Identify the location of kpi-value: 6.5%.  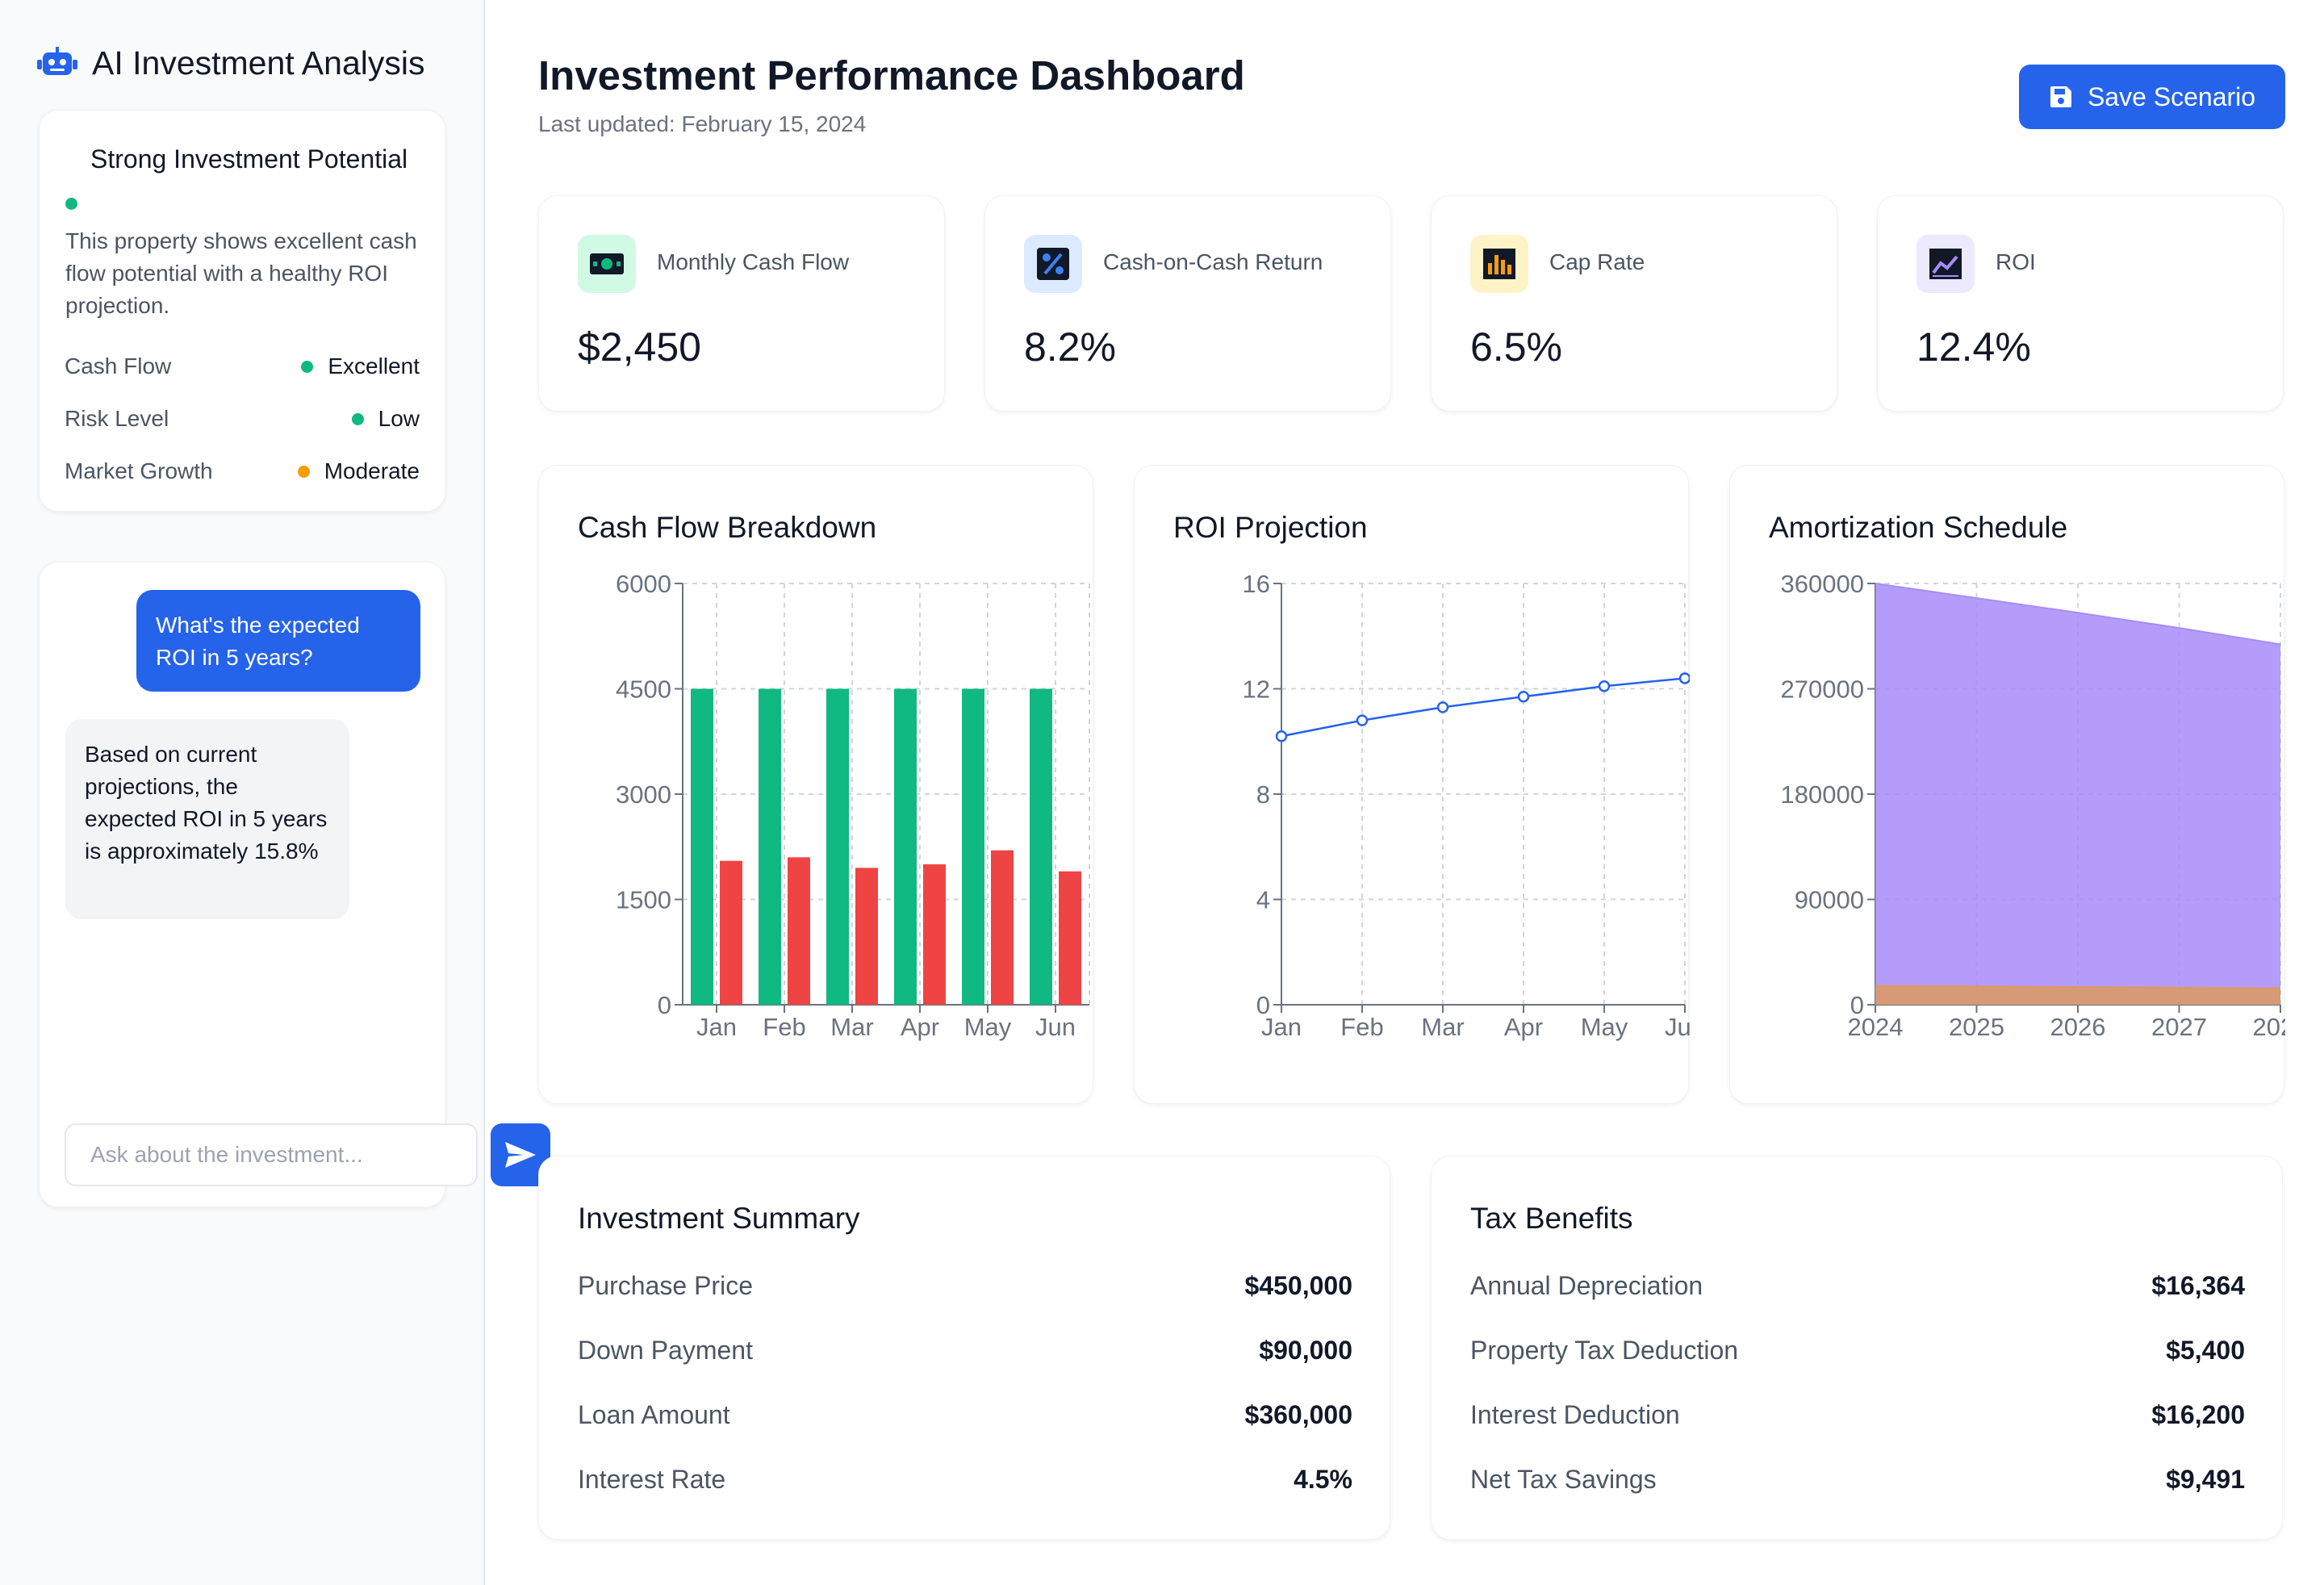
(1516, 347).